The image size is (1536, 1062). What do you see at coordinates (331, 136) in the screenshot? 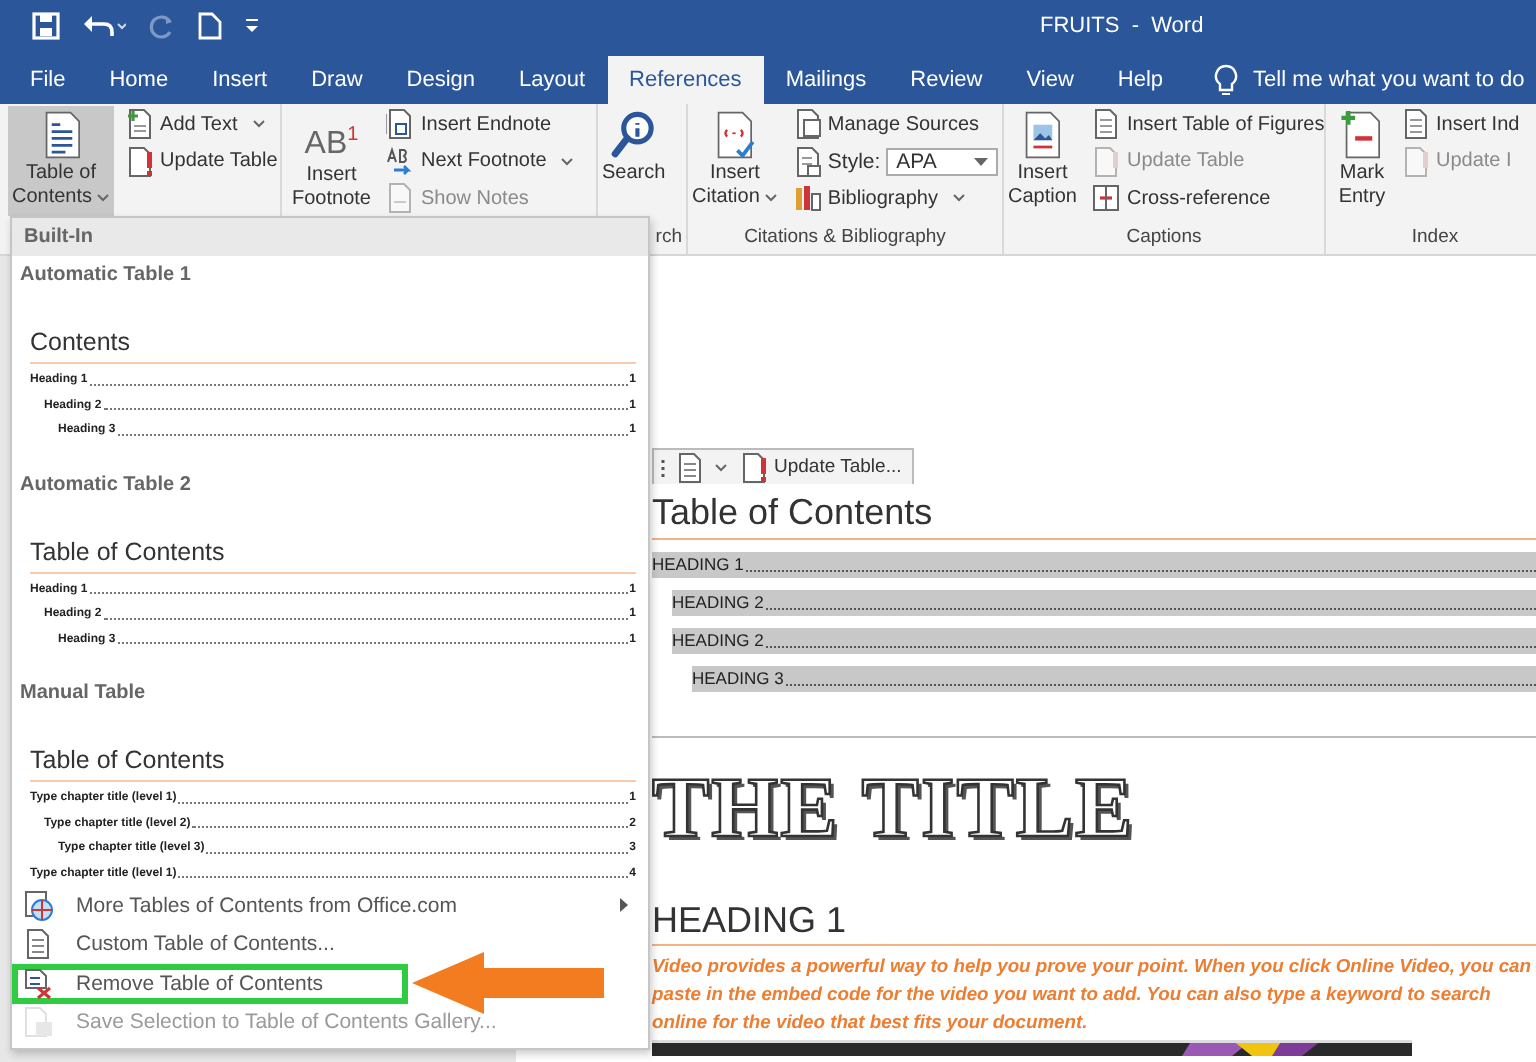
I see `footnote-icon: AB$^{1}$` at bounding box center [331, 136].